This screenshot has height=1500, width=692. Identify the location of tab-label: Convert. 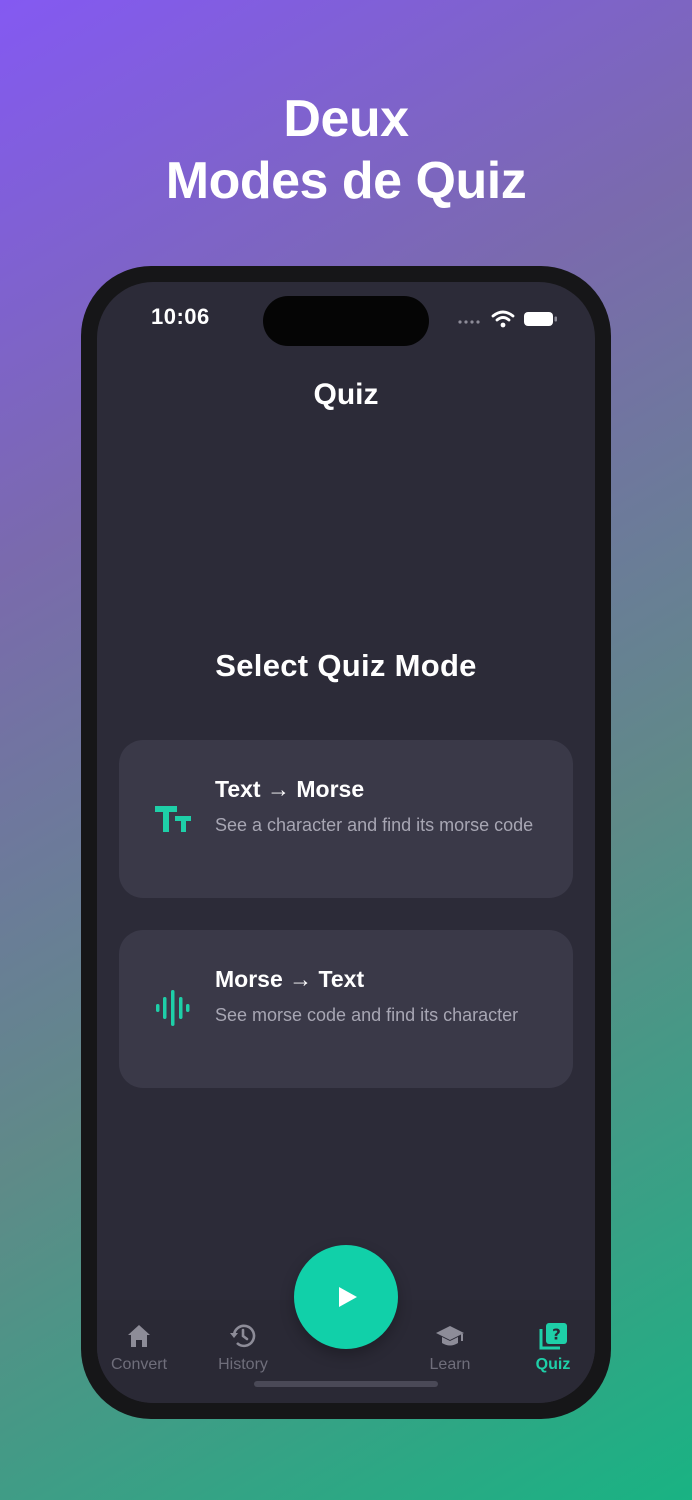
(139, 1364).